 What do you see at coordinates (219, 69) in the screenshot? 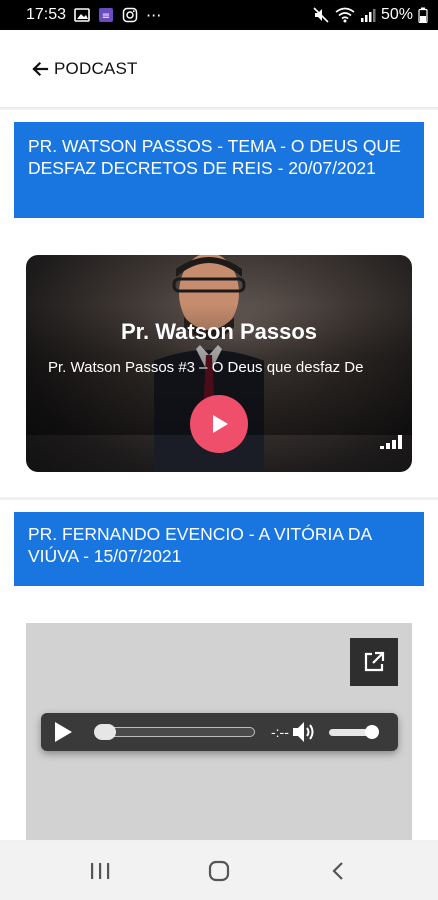
I see `app-bar: PODCAST` at bounding box center [219, 69].